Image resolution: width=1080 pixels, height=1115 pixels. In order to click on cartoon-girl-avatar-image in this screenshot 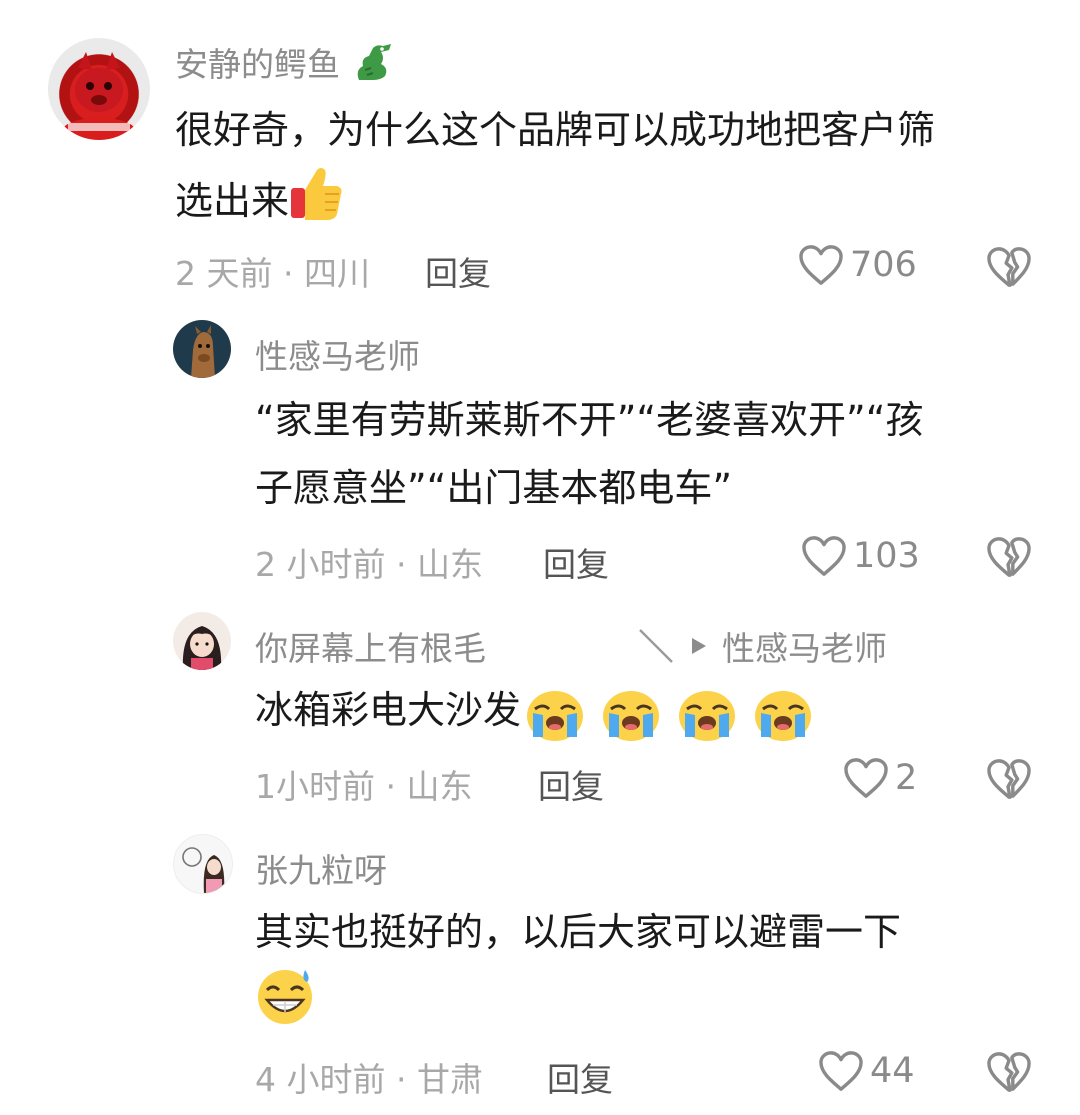, I will do `click(203, 870)`.